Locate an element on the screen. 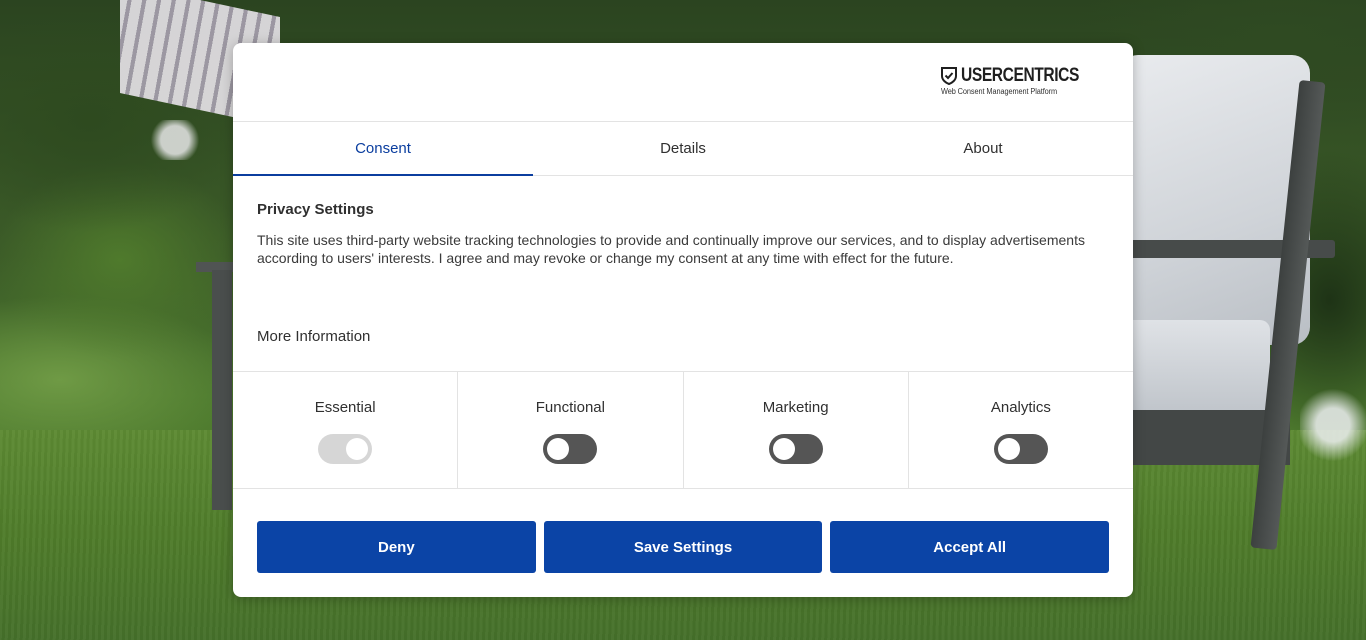 The height and width of the screenshot is (640, 1366). action-buttons: Deny Save Settings Accept All is located at coordinates (683, 531).